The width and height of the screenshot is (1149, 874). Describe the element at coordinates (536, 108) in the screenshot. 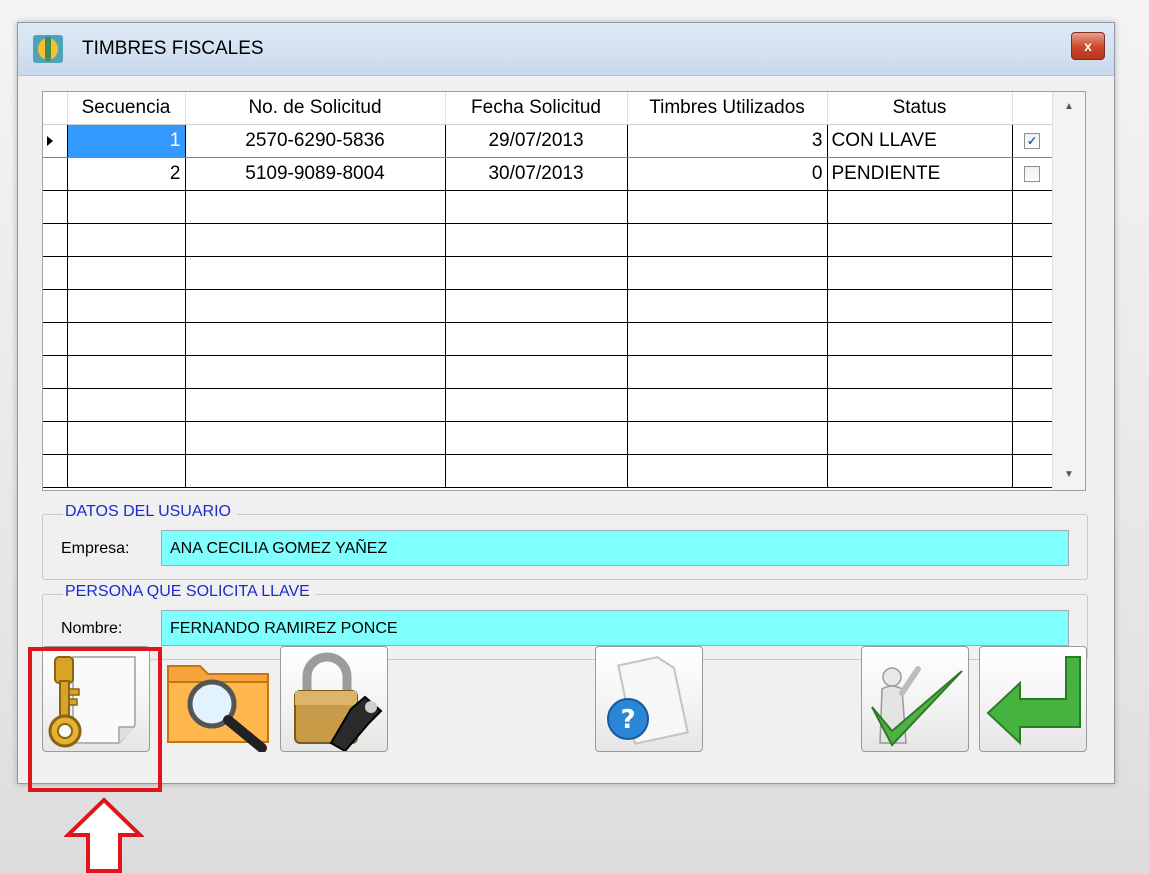

I see `col-header-fecha: Fecha Solicitud` at that location.